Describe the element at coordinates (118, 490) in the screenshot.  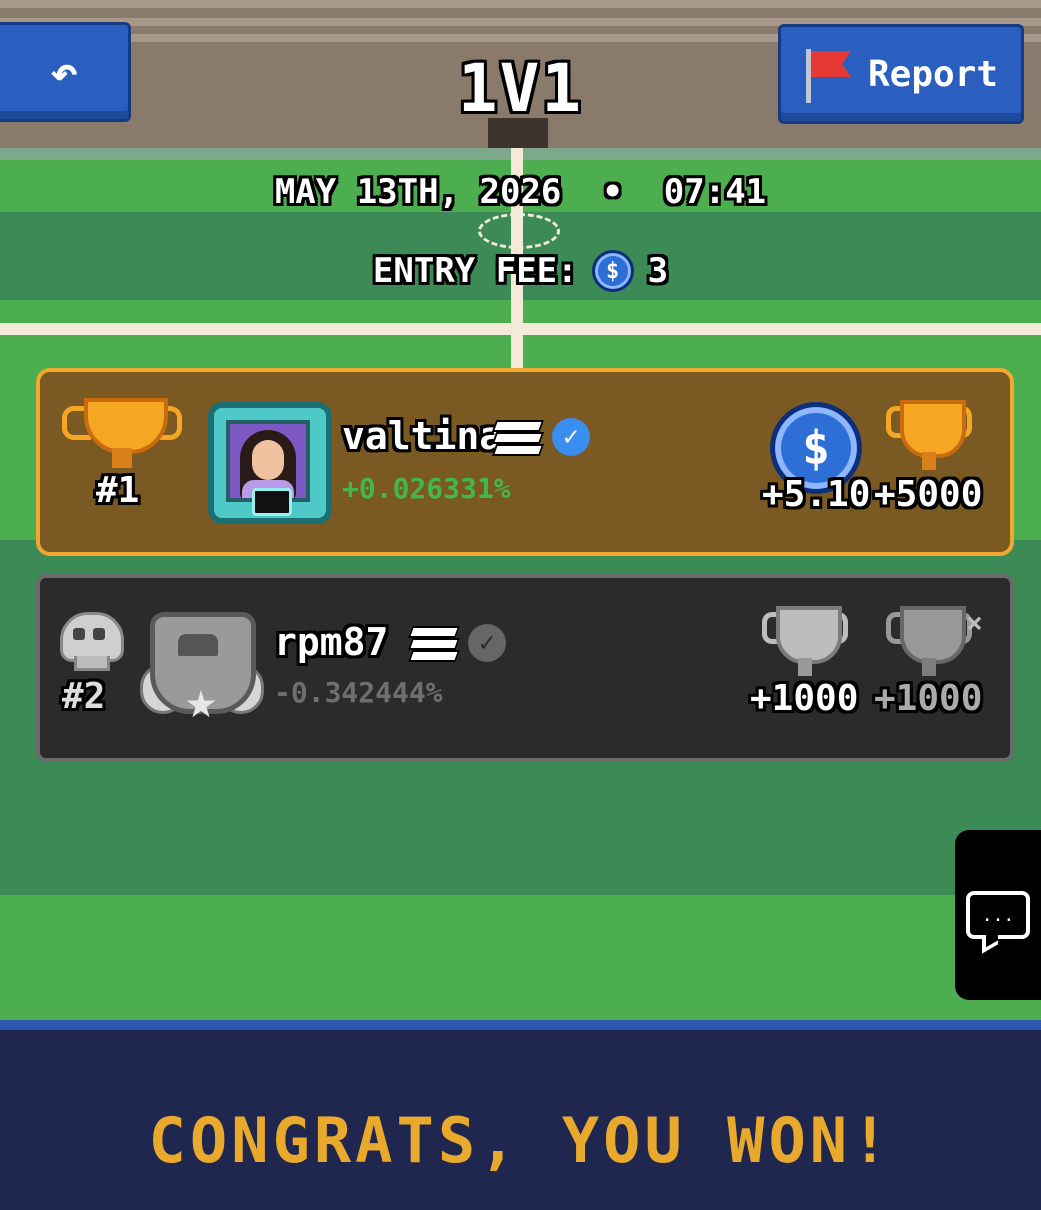
I see `rank-label: #1` at that location.